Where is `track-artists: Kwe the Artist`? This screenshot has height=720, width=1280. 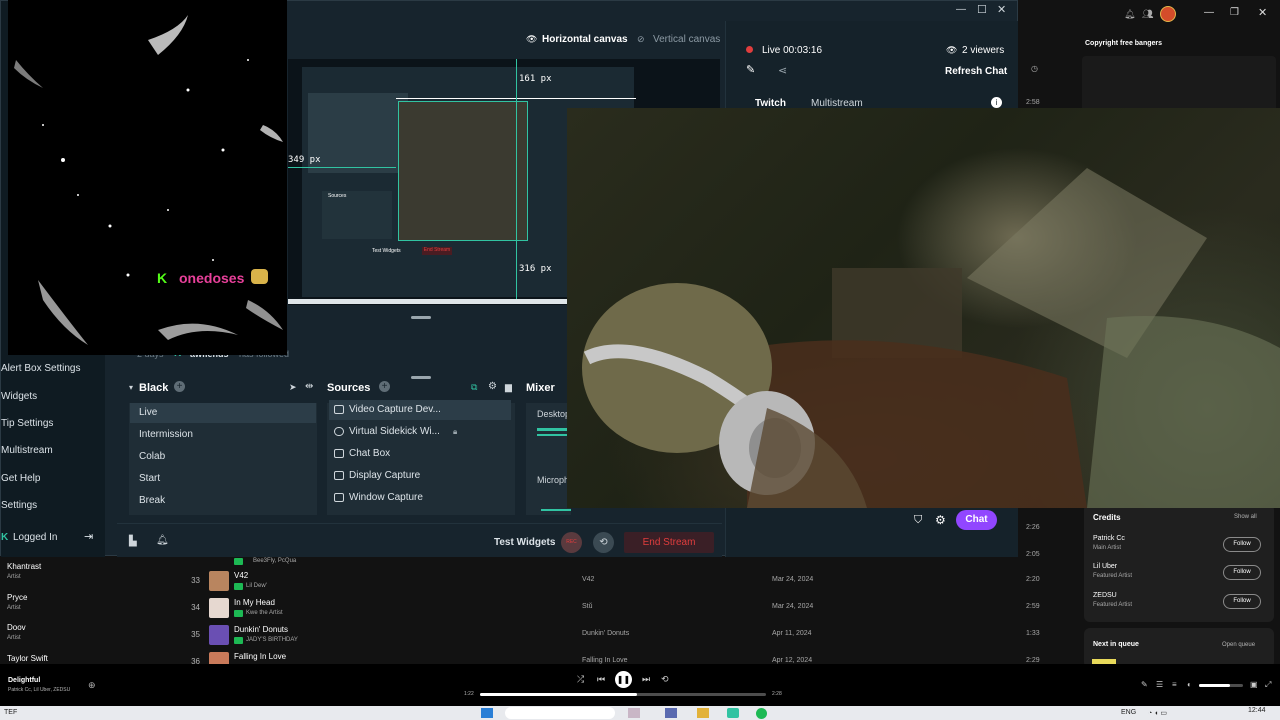
track-artists: Kwe the Artist is located at coordinates (264, 613).